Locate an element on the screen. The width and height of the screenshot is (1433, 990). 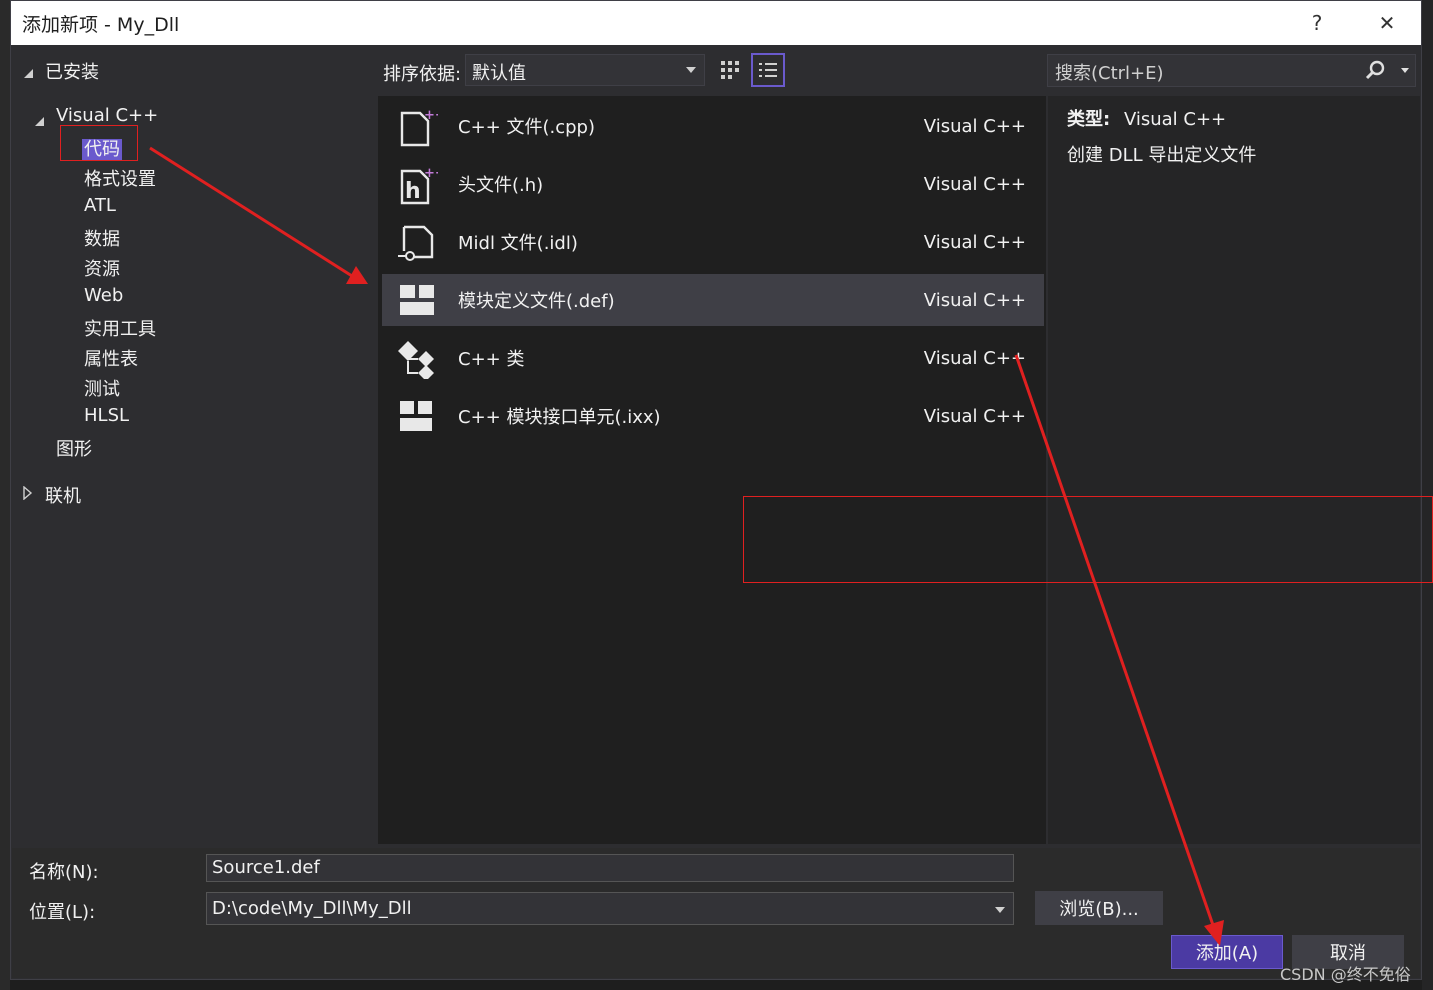
watermark: CSDN @终不免俗 is located at coordinates (1345, 974).